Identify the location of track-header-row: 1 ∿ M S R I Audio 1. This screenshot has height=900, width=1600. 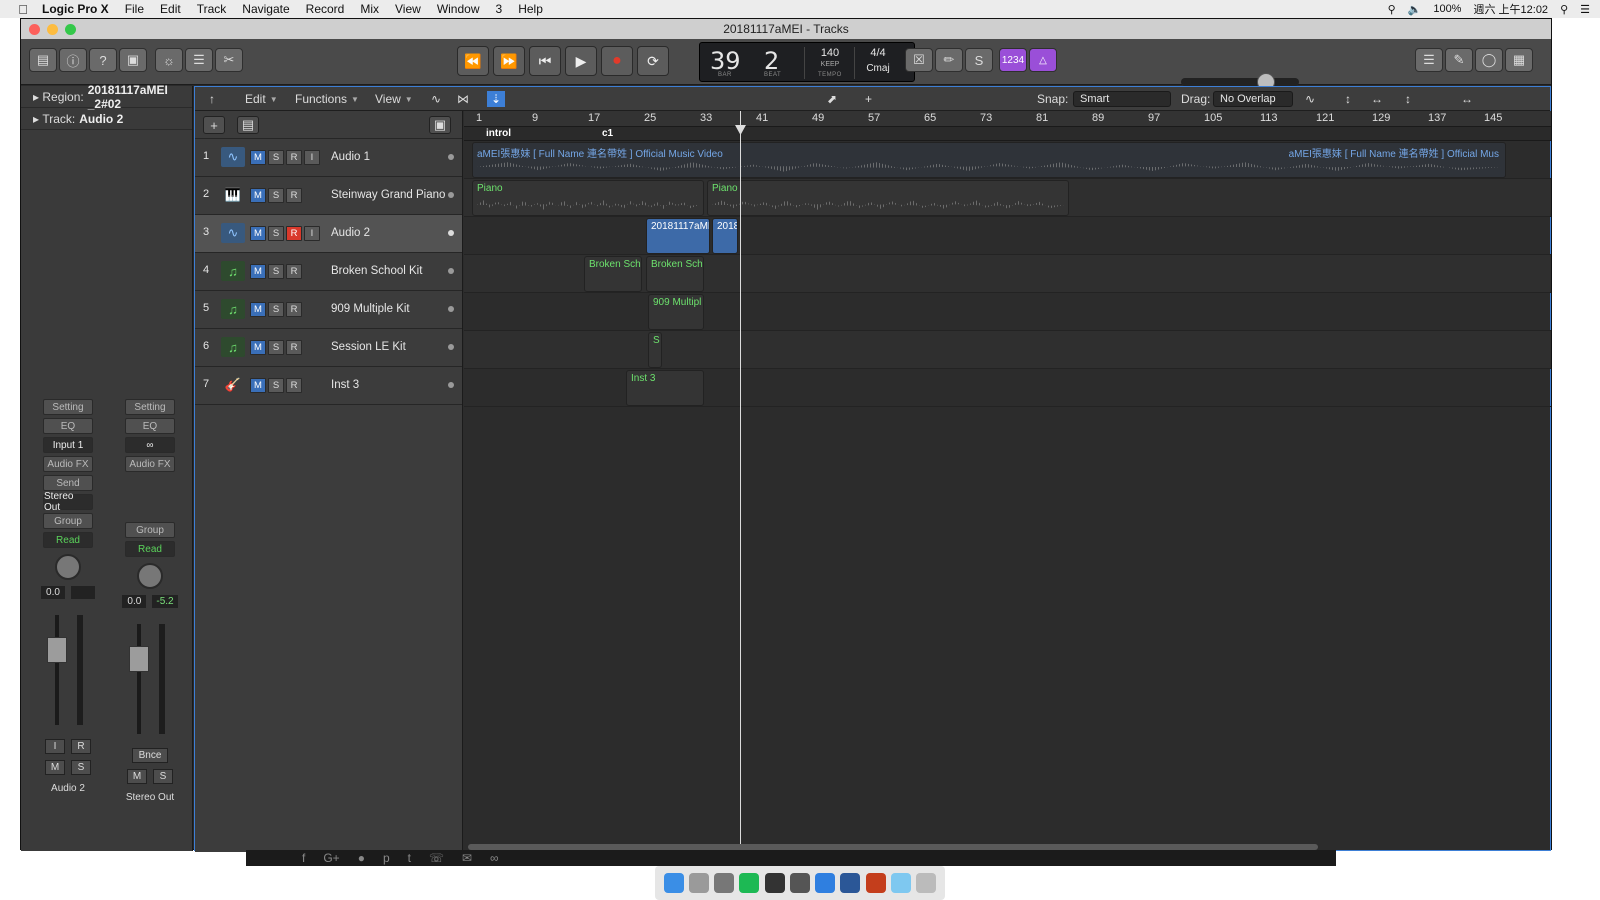
(328, 158).